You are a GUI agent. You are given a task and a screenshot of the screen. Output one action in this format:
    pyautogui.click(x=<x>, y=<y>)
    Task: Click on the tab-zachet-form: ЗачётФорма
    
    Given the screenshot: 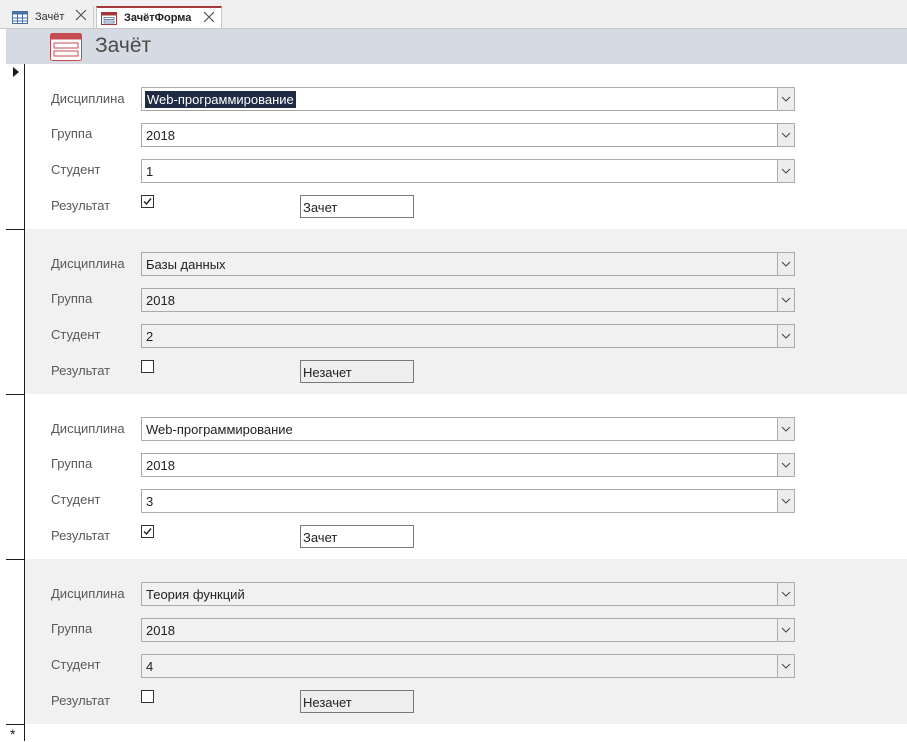 What is the action you would take?
    pyautogui.click(x=159, y=17)
    